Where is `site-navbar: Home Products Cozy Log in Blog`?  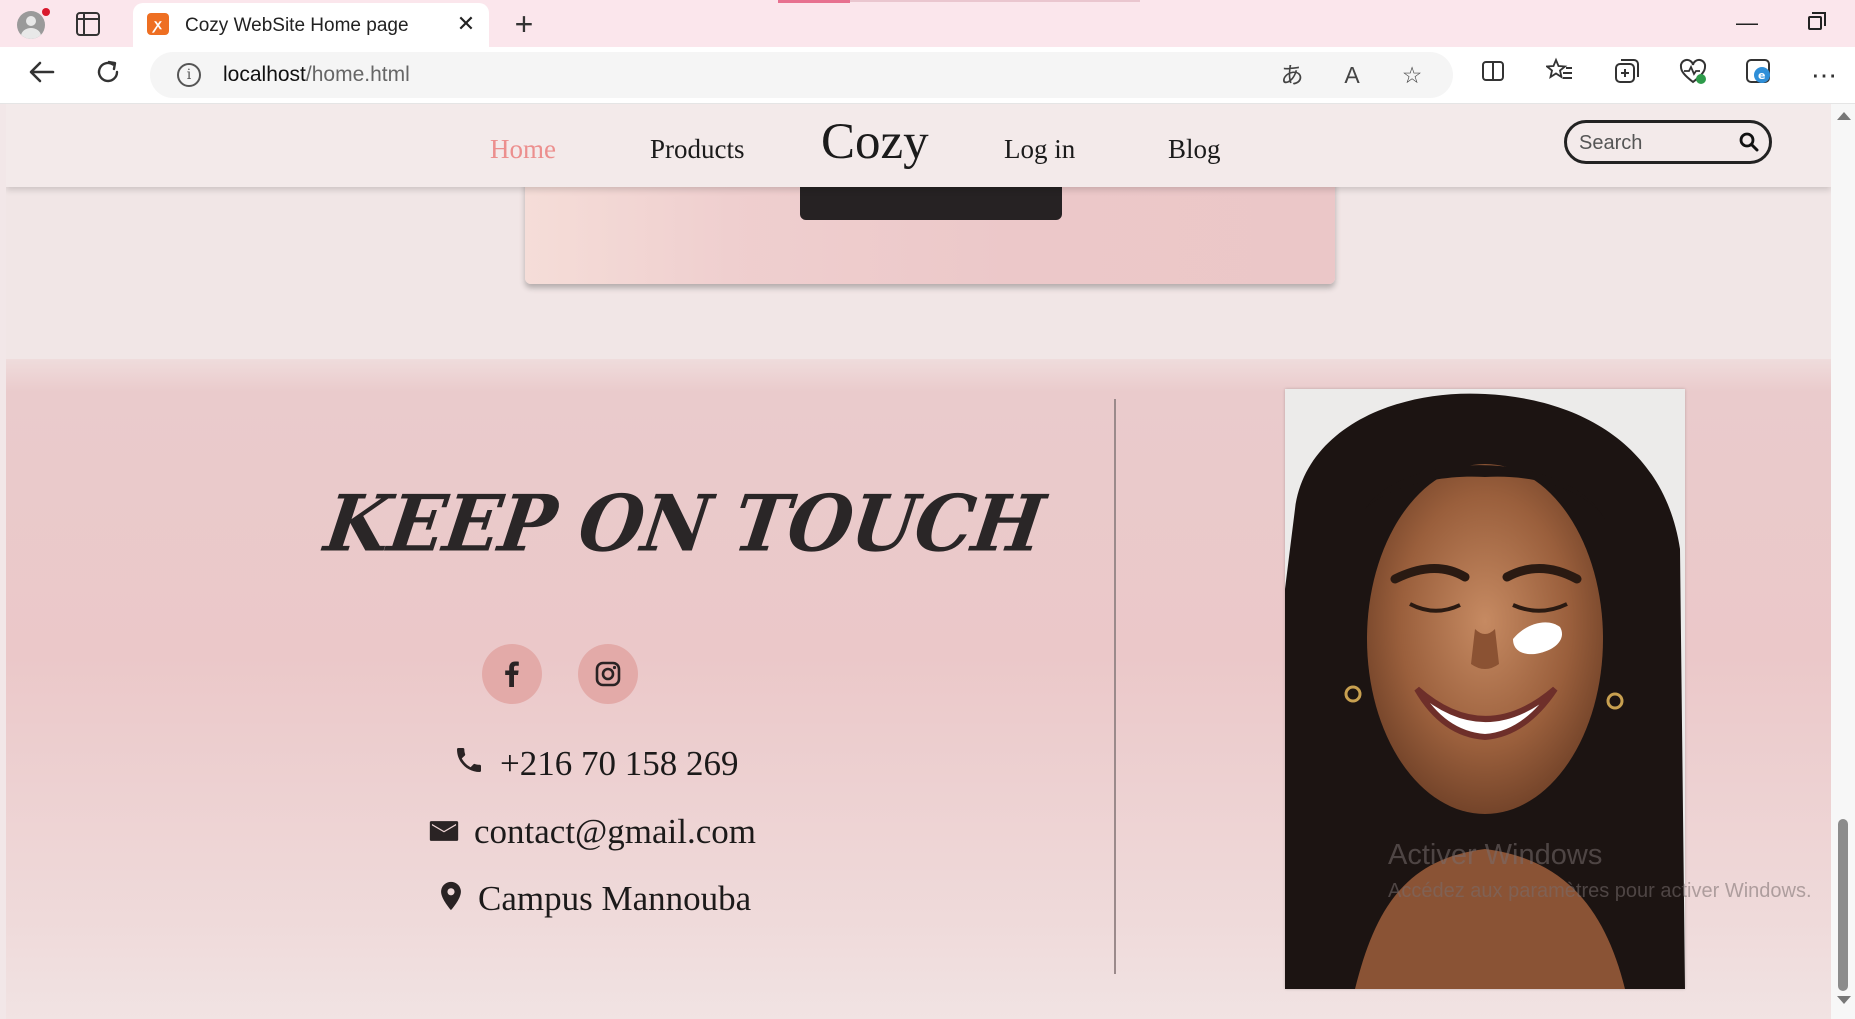
site-navbar: Home Products Cozy Log in Blog is located at coordinates (918, 145).